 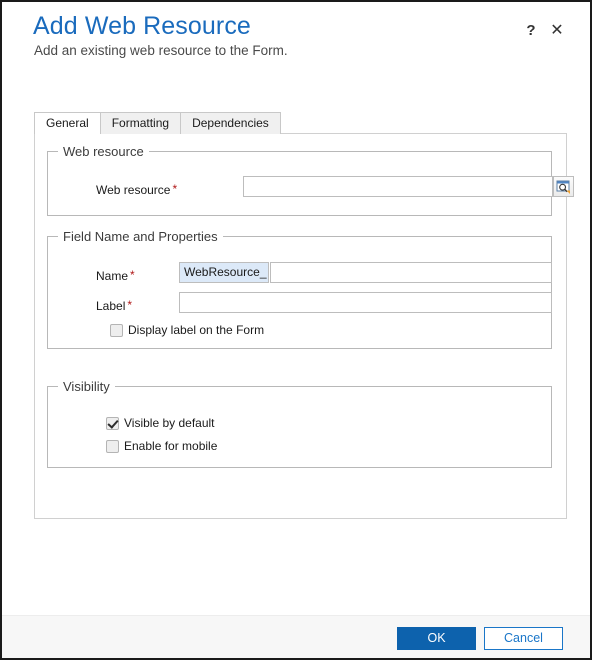 What do you see at coordinates (523, 638) in the screenshot?
I see `cancel-button: Cancel` at bounding box center [523, 638].